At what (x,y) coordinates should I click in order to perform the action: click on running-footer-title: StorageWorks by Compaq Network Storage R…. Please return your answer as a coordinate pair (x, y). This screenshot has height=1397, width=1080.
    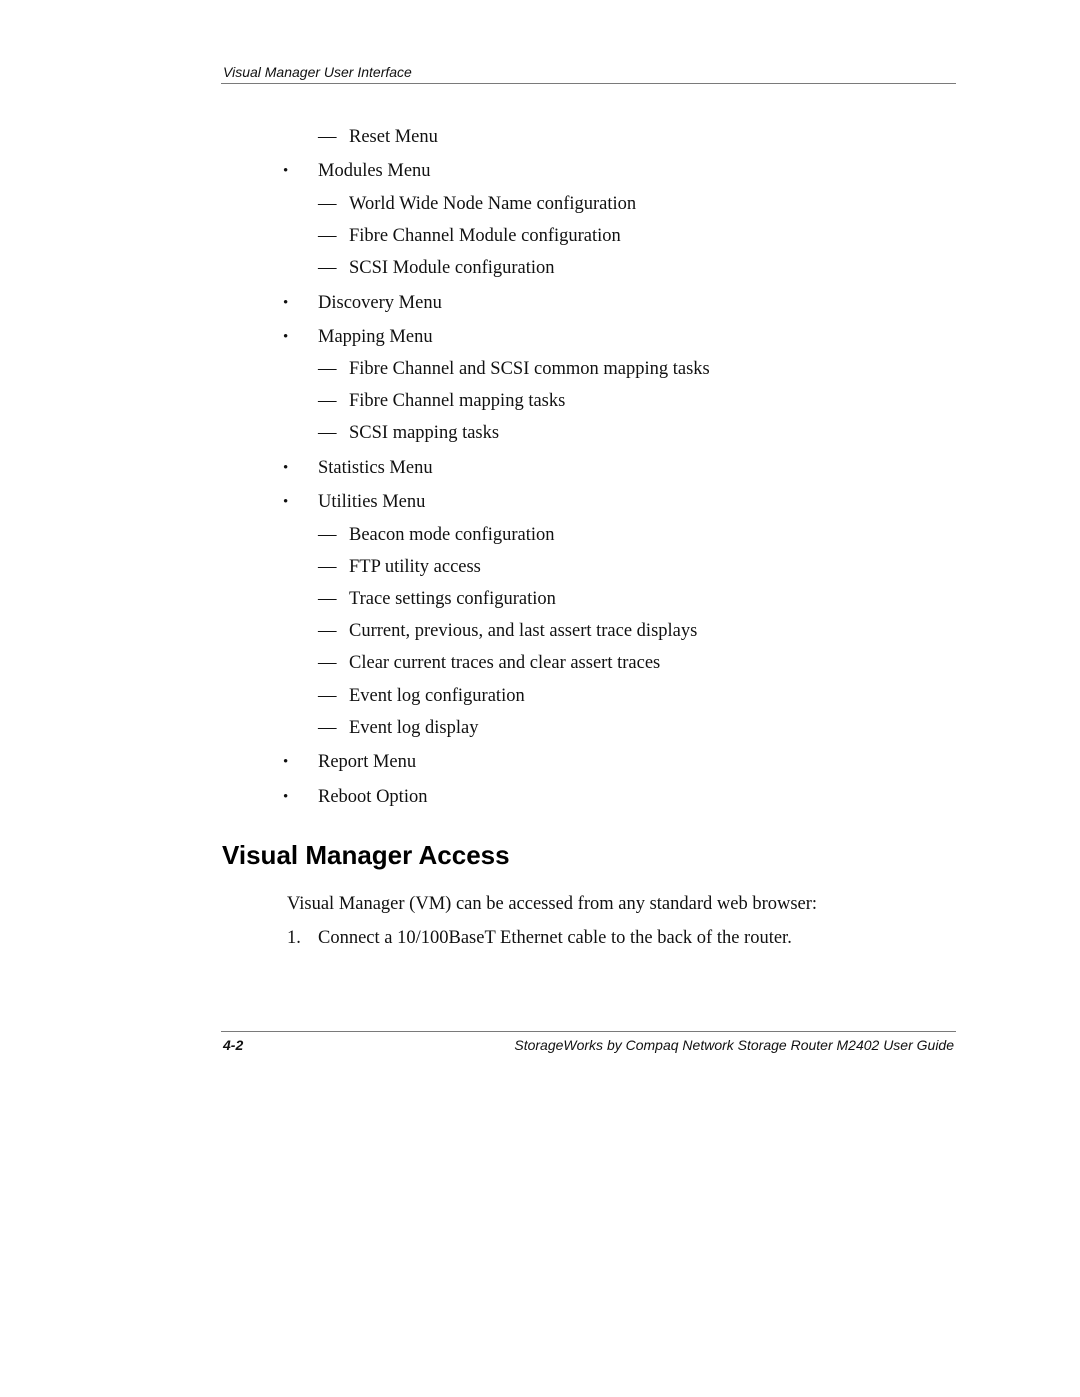
    Looking at the image, I should click on (734, 1045).